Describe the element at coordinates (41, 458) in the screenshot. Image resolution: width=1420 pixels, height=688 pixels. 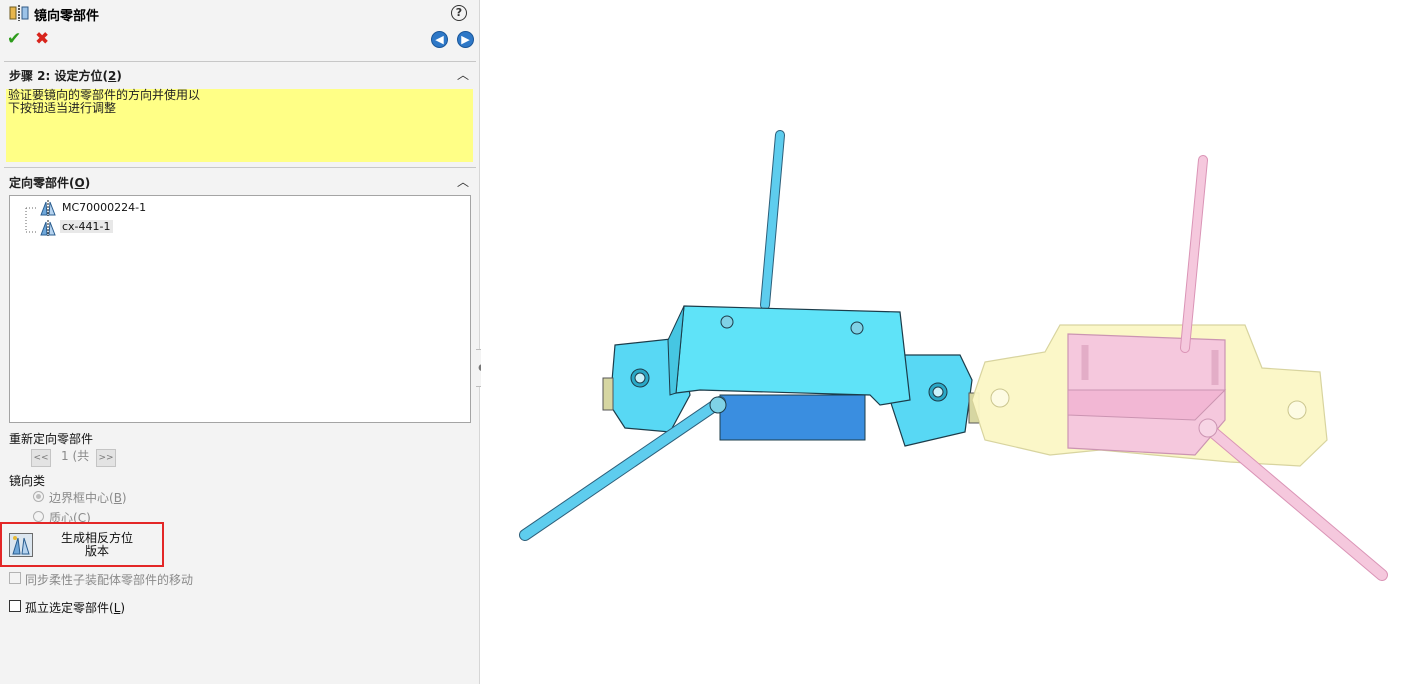
I see `previous-orientation-button: <<` at that location.